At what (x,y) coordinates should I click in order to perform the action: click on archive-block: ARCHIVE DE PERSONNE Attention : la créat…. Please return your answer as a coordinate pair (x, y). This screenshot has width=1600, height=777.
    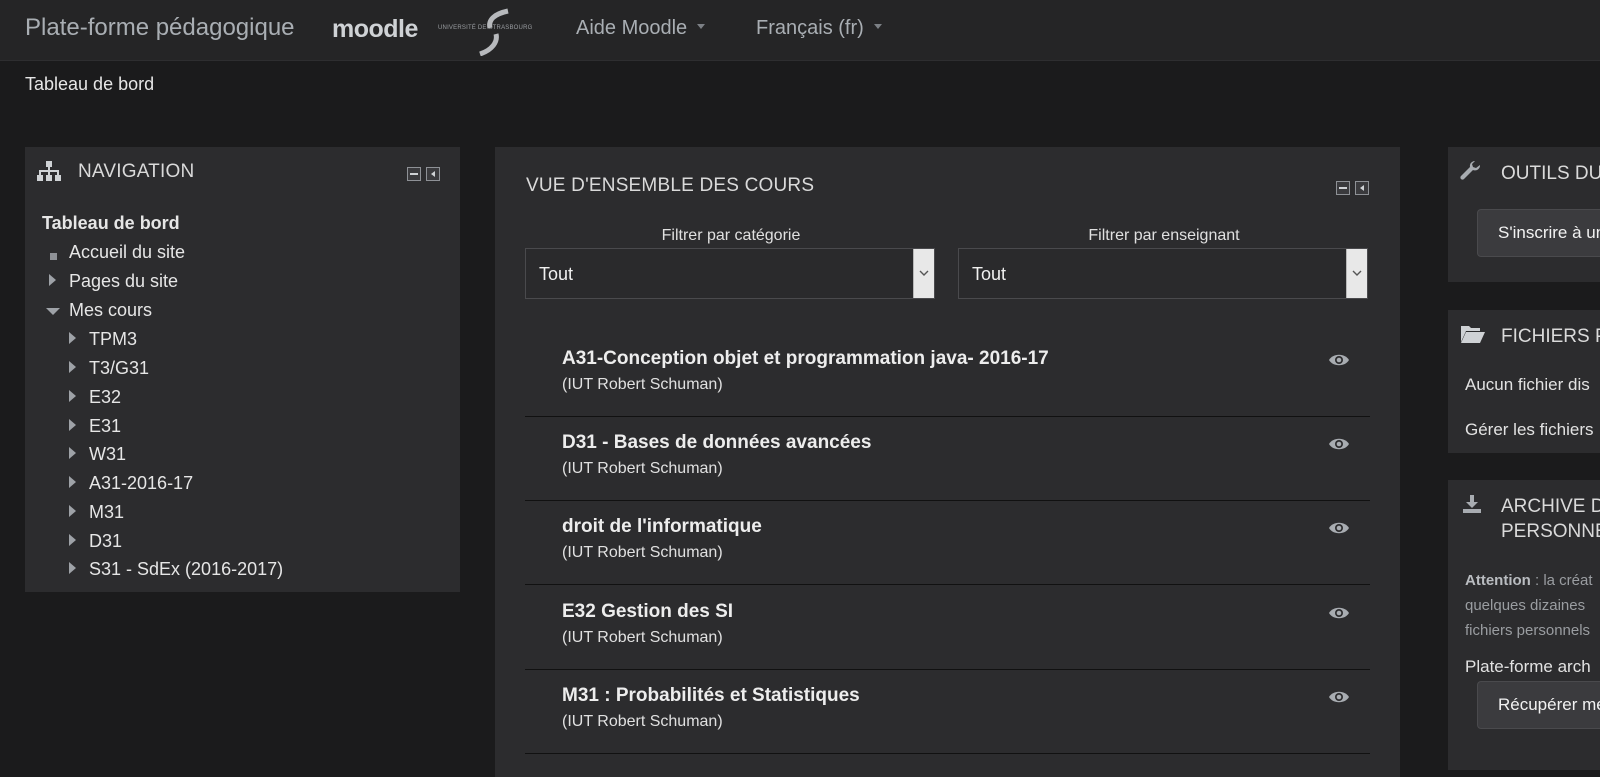
    Looking at the image, I should click on (1524, 625).